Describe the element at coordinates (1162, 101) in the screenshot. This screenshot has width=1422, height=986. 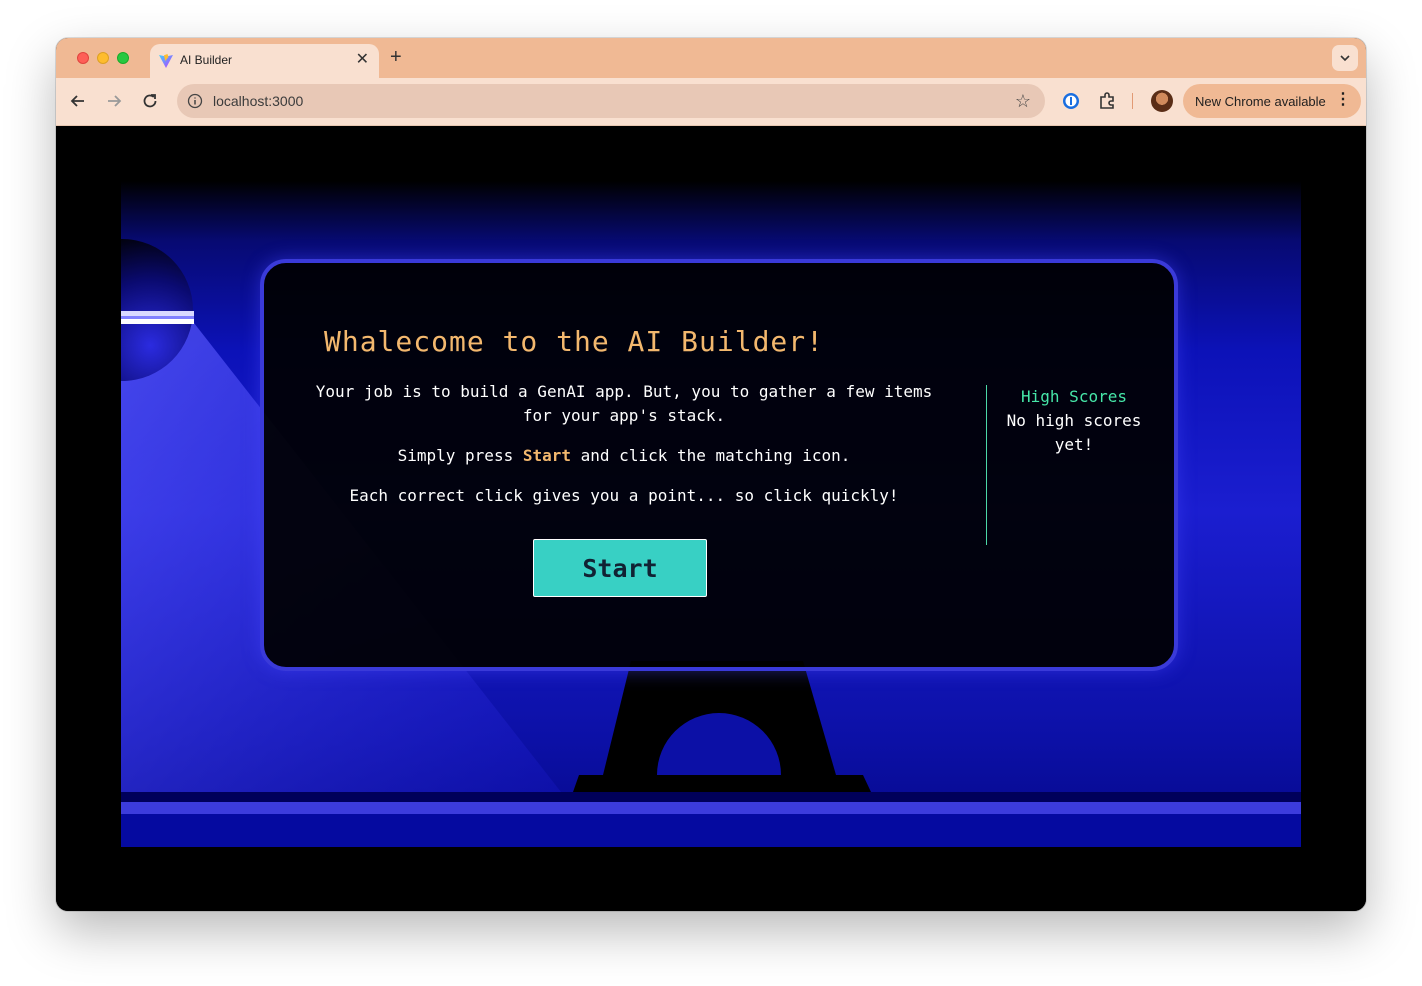
I see `profile-avatar` at that location.